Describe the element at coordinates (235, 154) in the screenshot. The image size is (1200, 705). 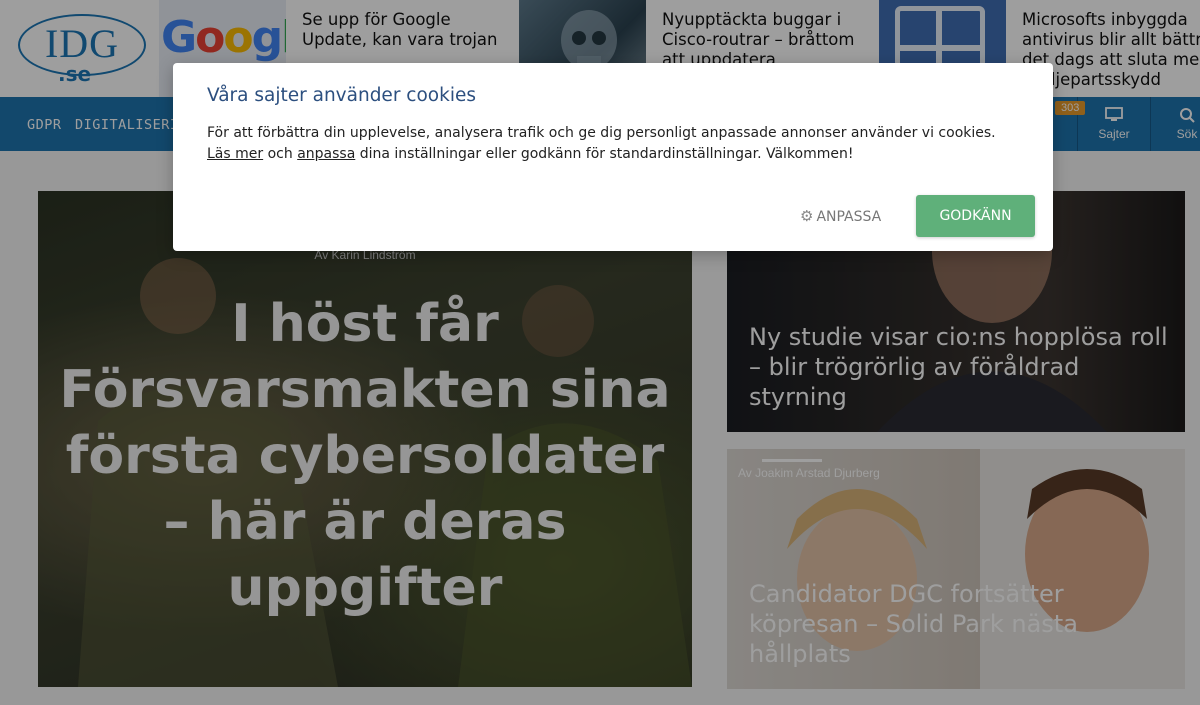
I see `read-more-link: Läs mer` at that location.